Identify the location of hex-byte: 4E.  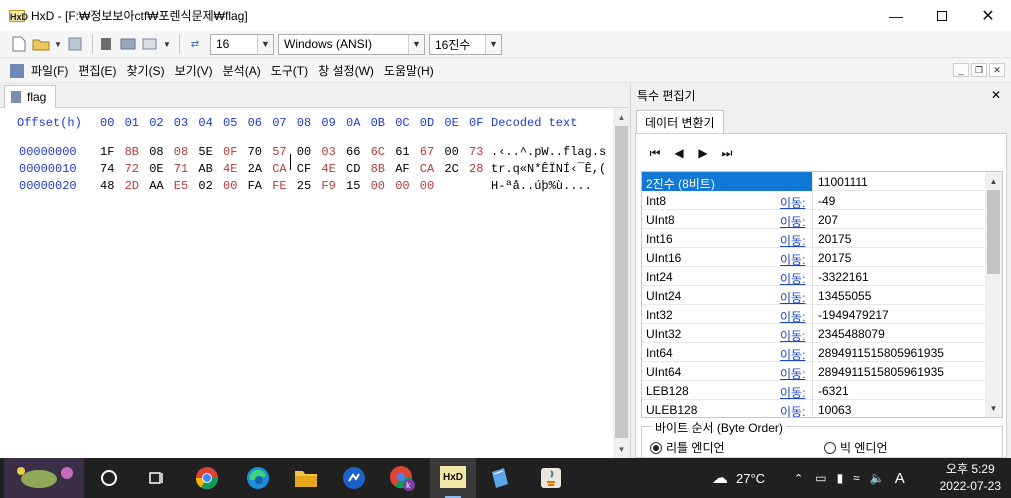
(233, 169).